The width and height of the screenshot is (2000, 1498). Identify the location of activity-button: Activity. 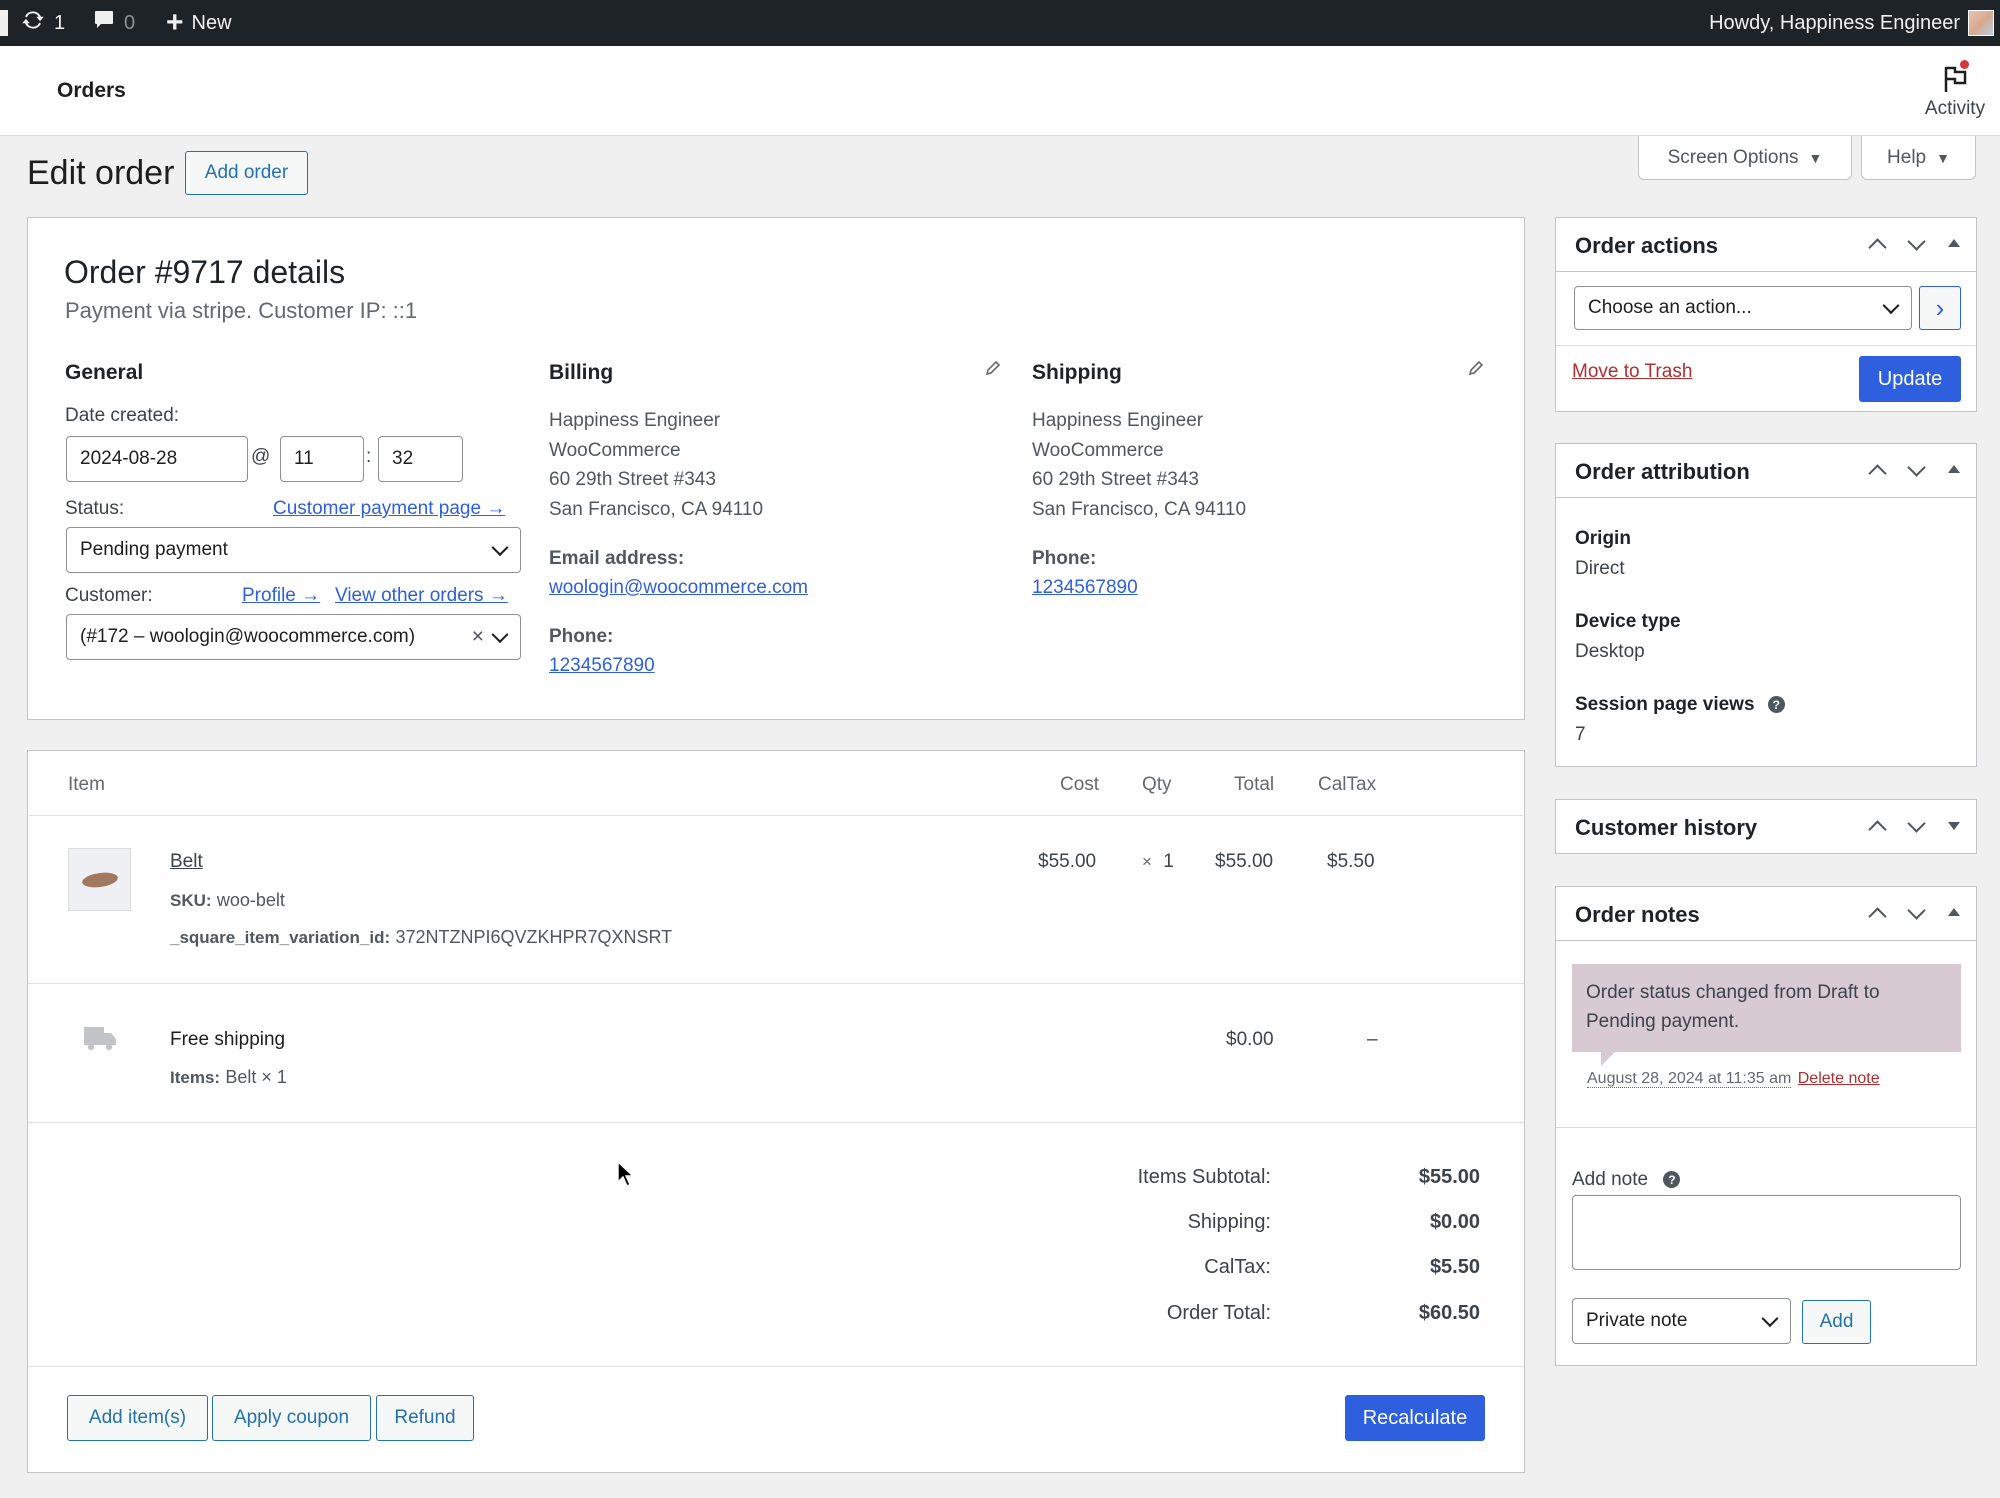
(1955, 91).